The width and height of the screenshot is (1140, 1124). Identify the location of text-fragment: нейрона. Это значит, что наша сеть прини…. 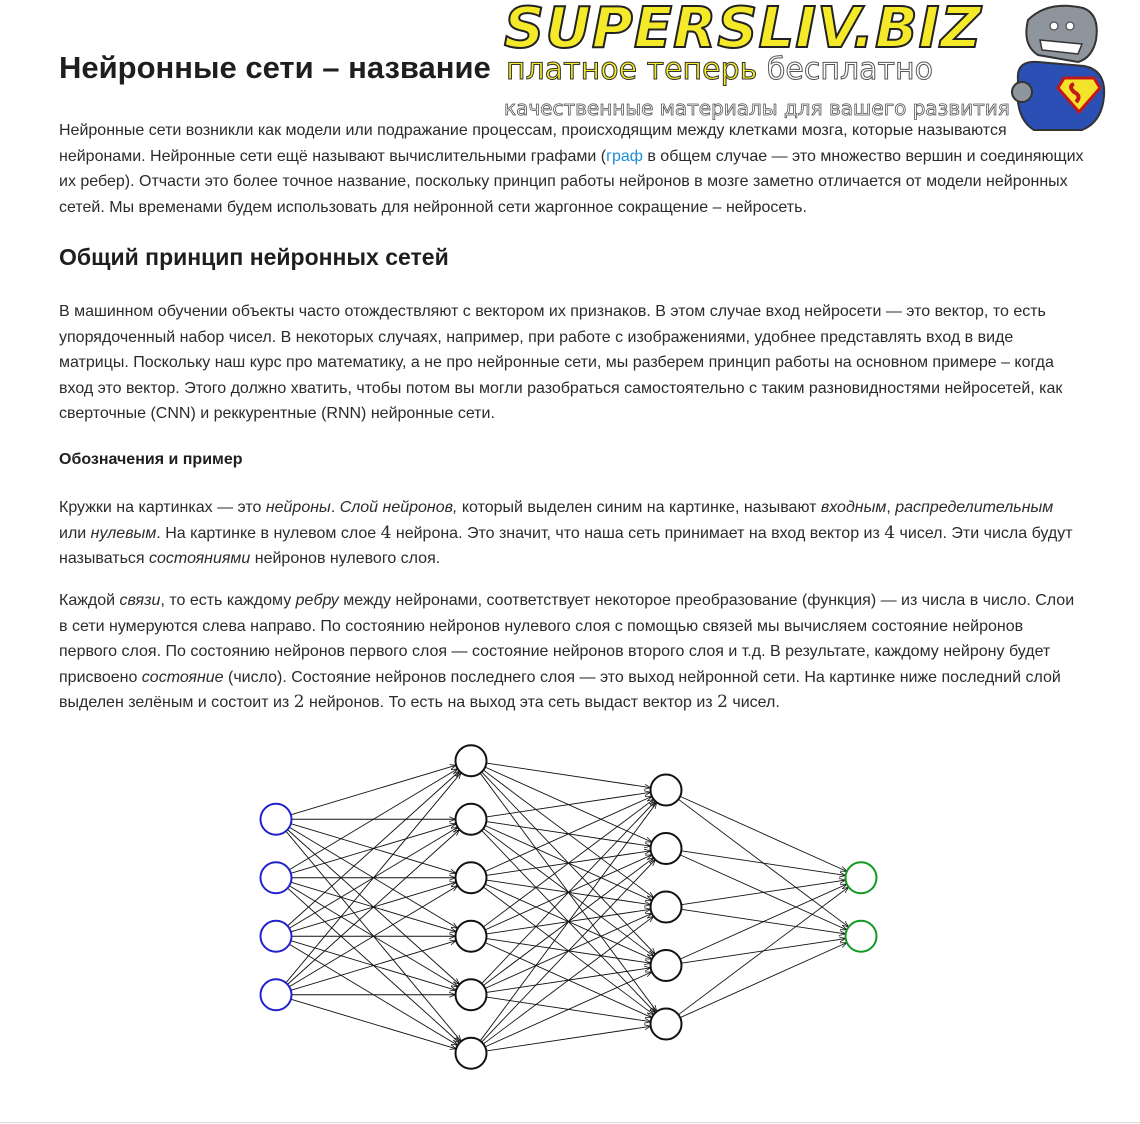
(638, 533).